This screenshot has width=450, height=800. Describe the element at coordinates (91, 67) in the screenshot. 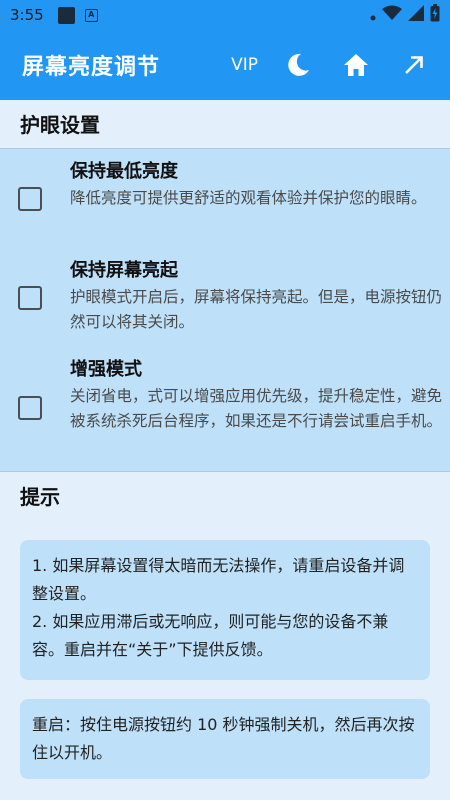

I see `app-title: 屏幕亮度调节` at that location.